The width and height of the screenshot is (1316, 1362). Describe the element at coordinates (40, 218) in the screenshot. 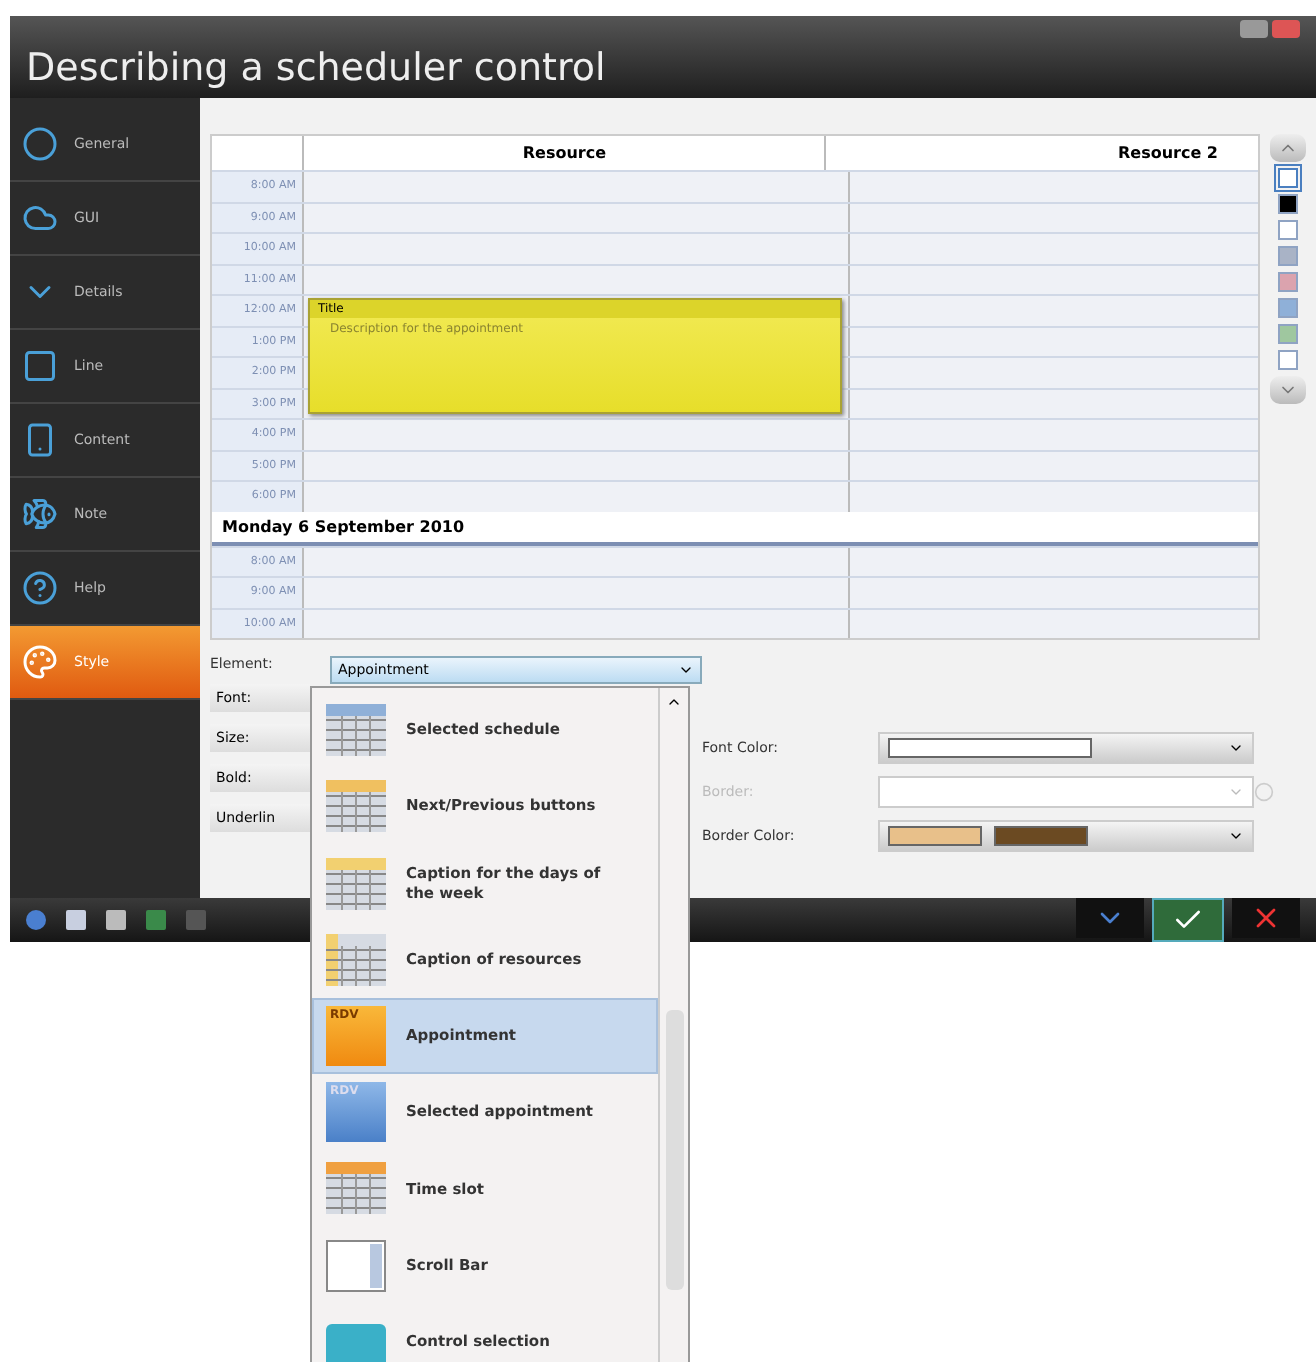

I see `cloud-icon` at that location.